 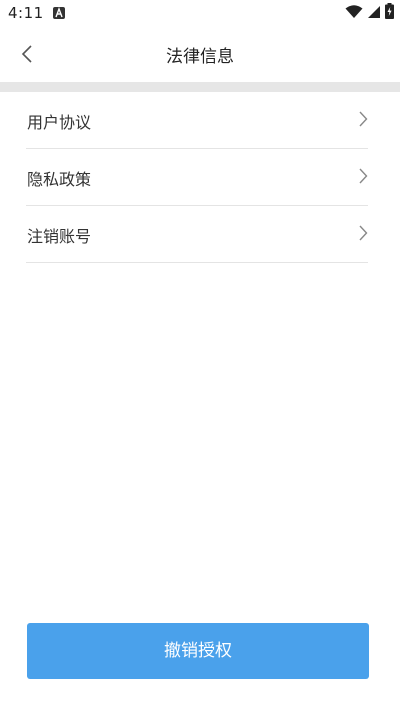 What do you see at coordinates (26, 13) in the screenshot?
I see `status-time: 4:11` at bounding box center [26, 13].